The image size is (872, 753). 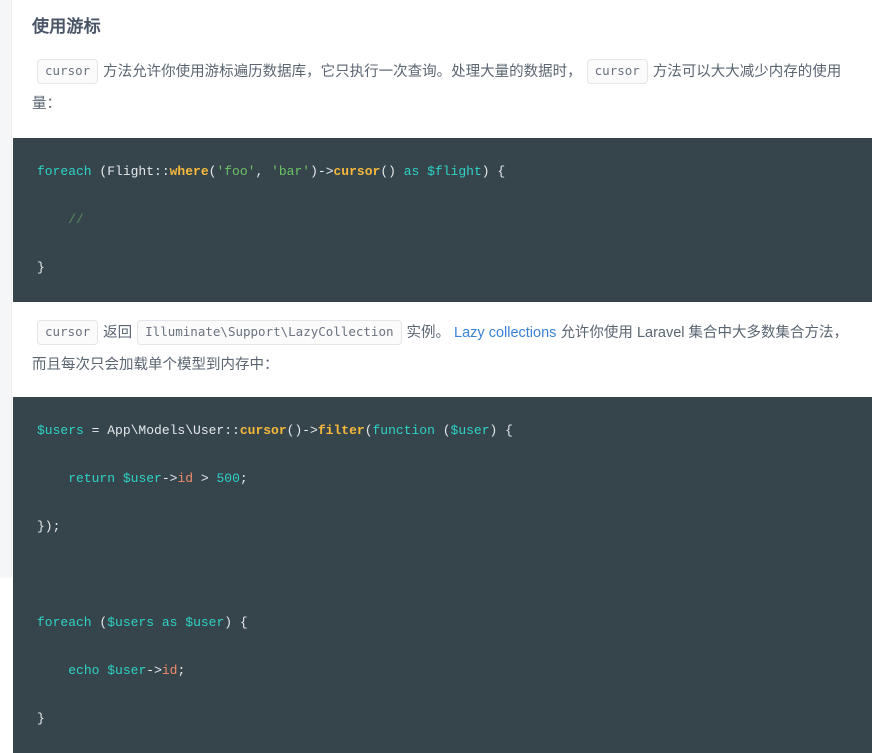 What do you see at coordinates (403, 430) in the screenshot?
I see `code-token: function` at bounding box center [403, 430].